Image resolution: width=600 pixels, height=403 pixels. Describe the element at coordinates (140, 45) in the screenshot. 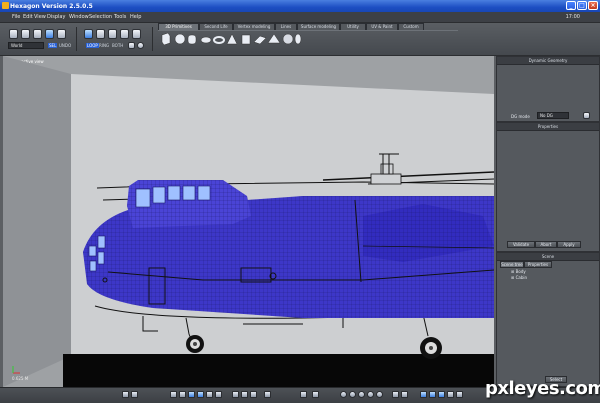

I see `settings-icon` at that location.